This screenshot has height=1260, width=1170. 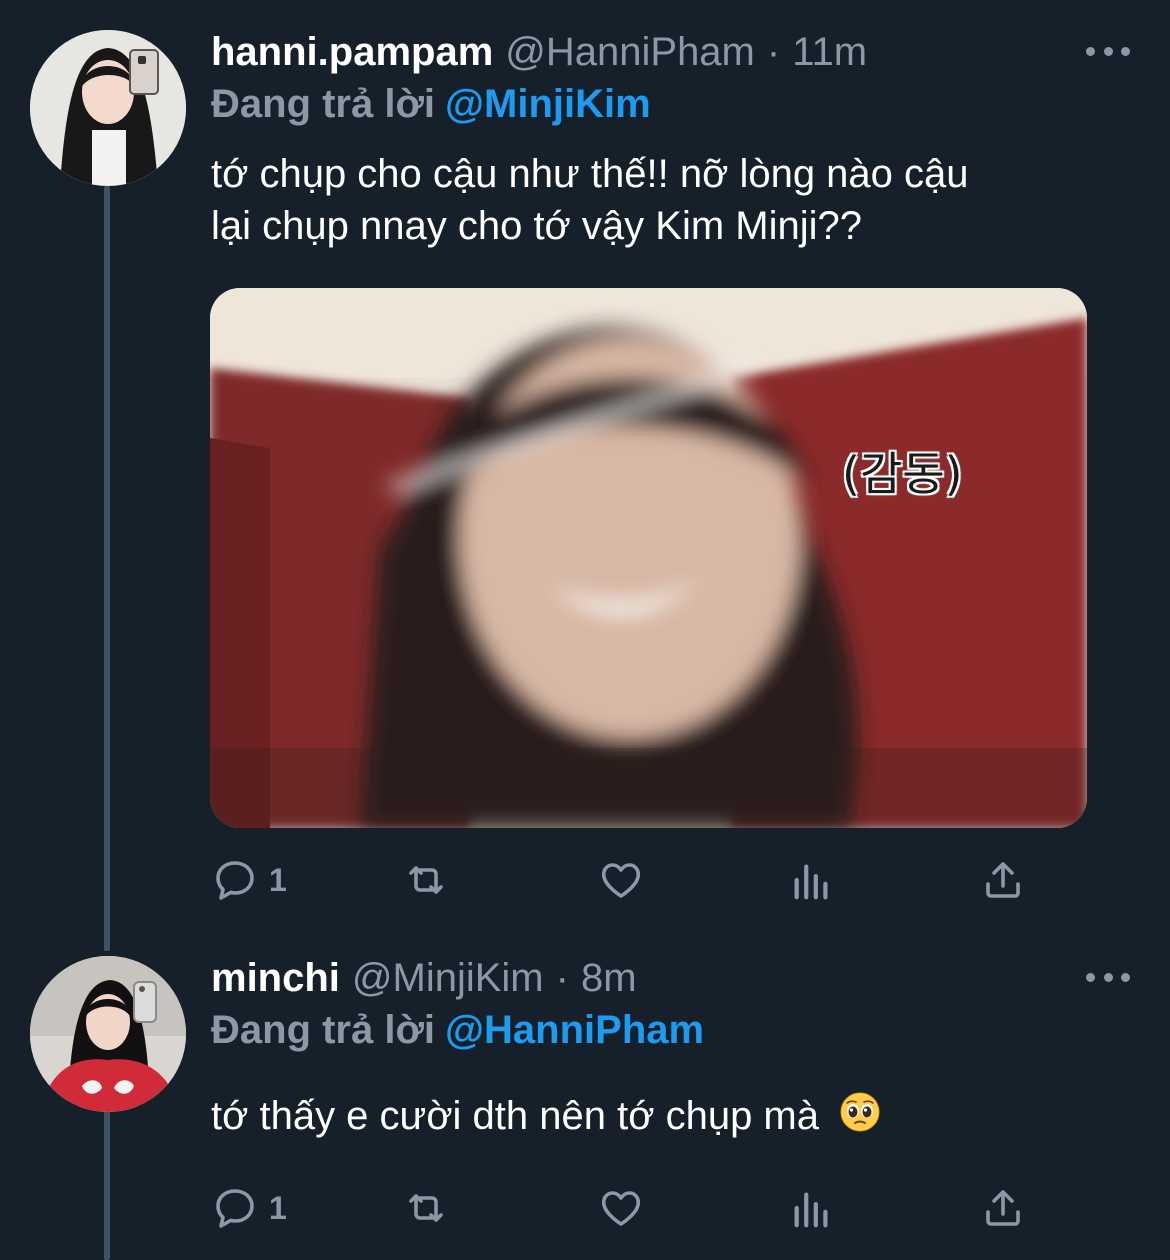 I want to click on replying-to: Đang trả lời @MinjiKim, so click(x=431, y=104).